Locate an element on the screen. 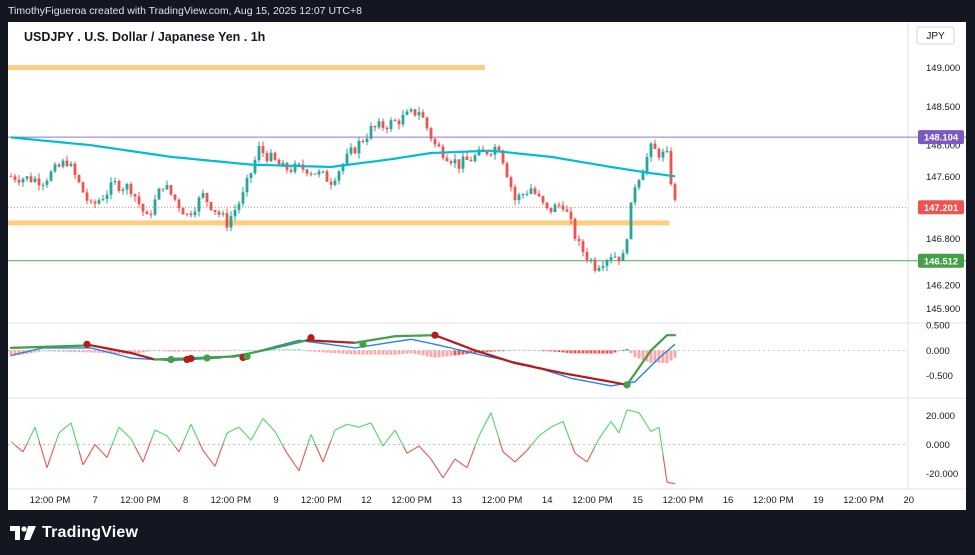  price-tick-label: 149.000 is located at coordinates (943, 68).